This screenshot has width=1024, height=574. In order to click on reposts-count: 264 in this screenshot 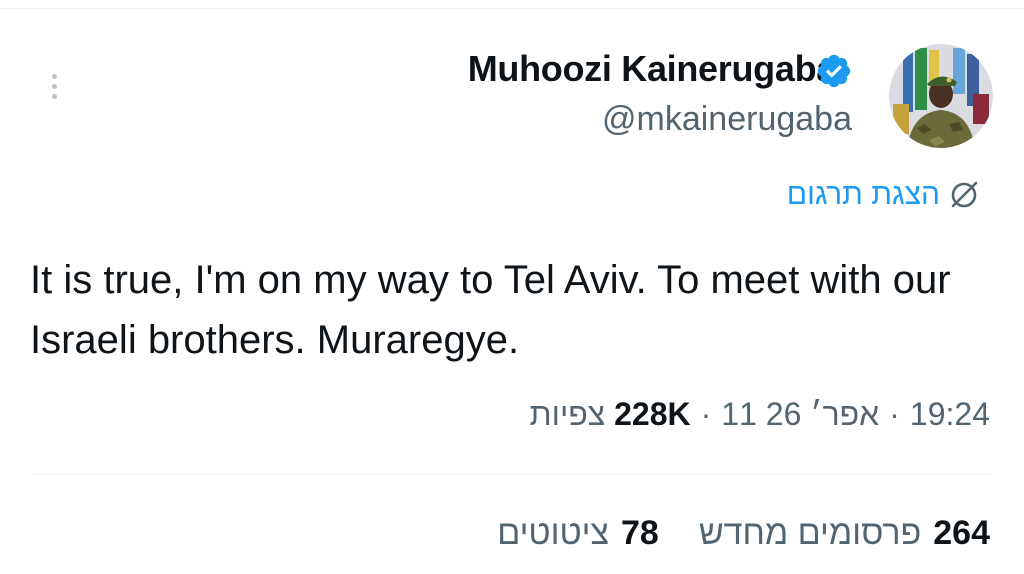, I will do `click(961, 533)`.